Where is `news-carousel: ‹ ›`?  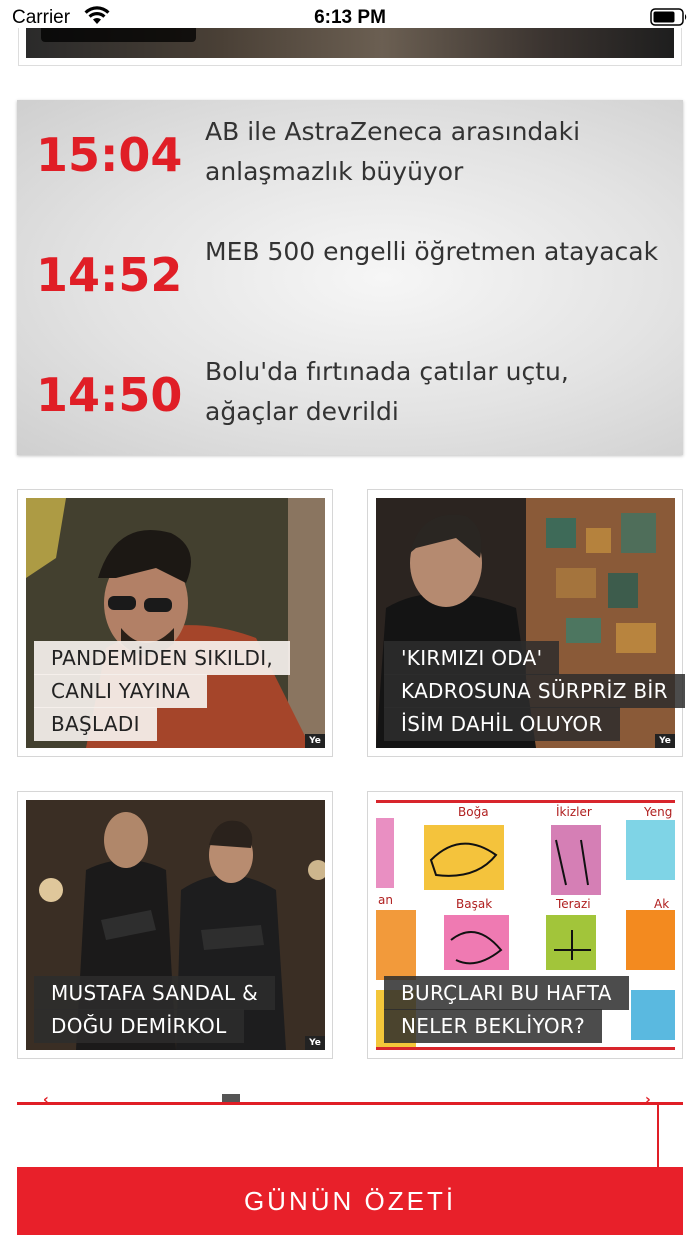
news-carousel: ‹ › is located at coordinates (350, 1132).